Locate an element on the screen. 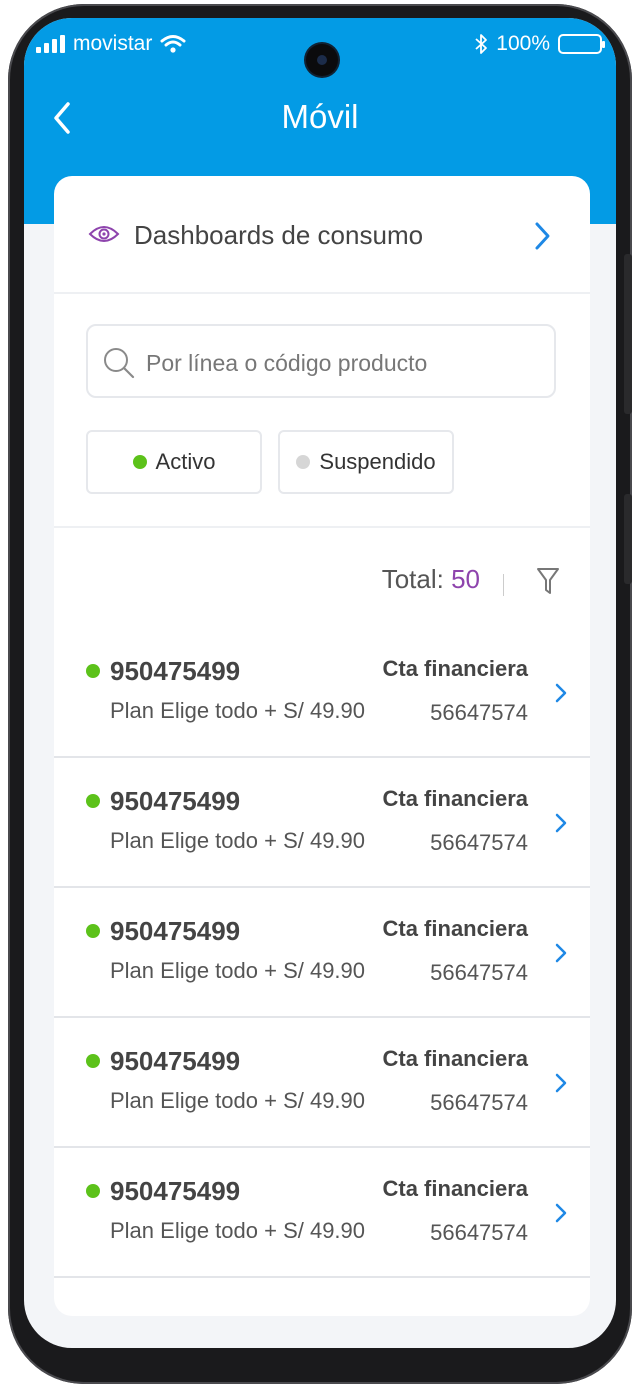 This screenshot has width=640, height=1392. wifi-icon is located at coordinates (173, 44).